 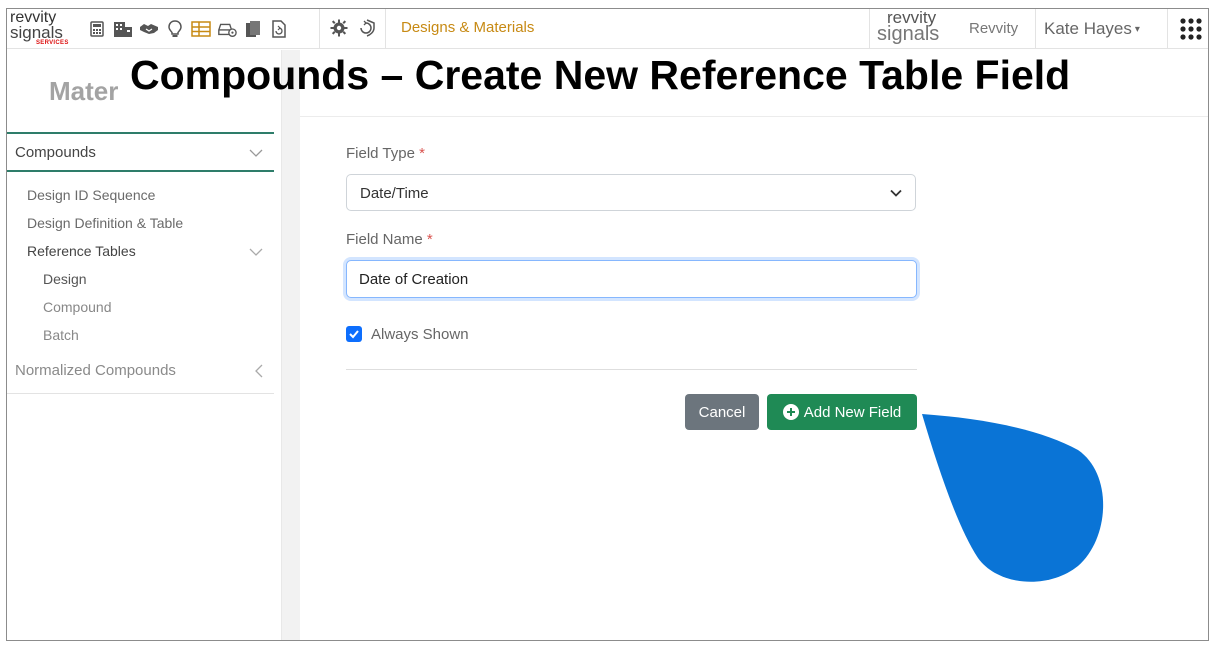 What do you see at coordinates (394, 193) in the screenshot?
I see `field-type-value: Date/Time` at bounding box center [394, 193].